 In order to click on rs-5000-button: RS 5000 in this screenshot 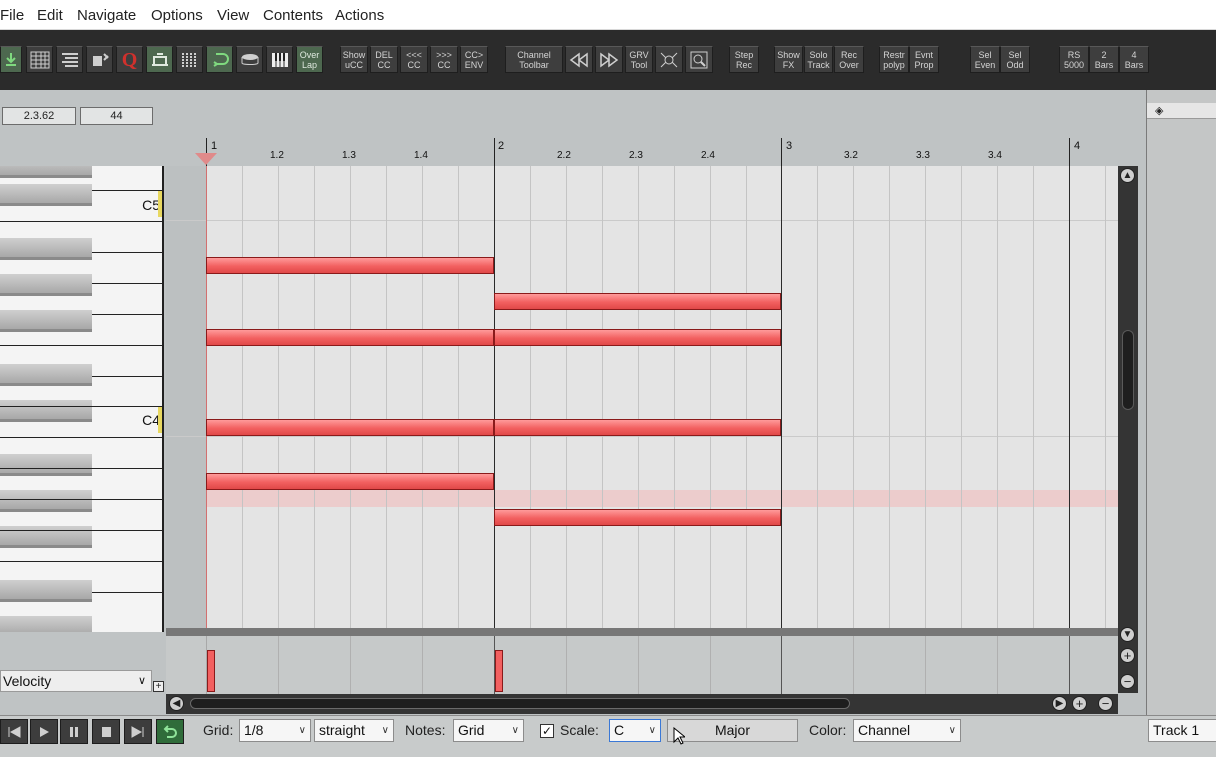, I will do `click(1074, 59)`.